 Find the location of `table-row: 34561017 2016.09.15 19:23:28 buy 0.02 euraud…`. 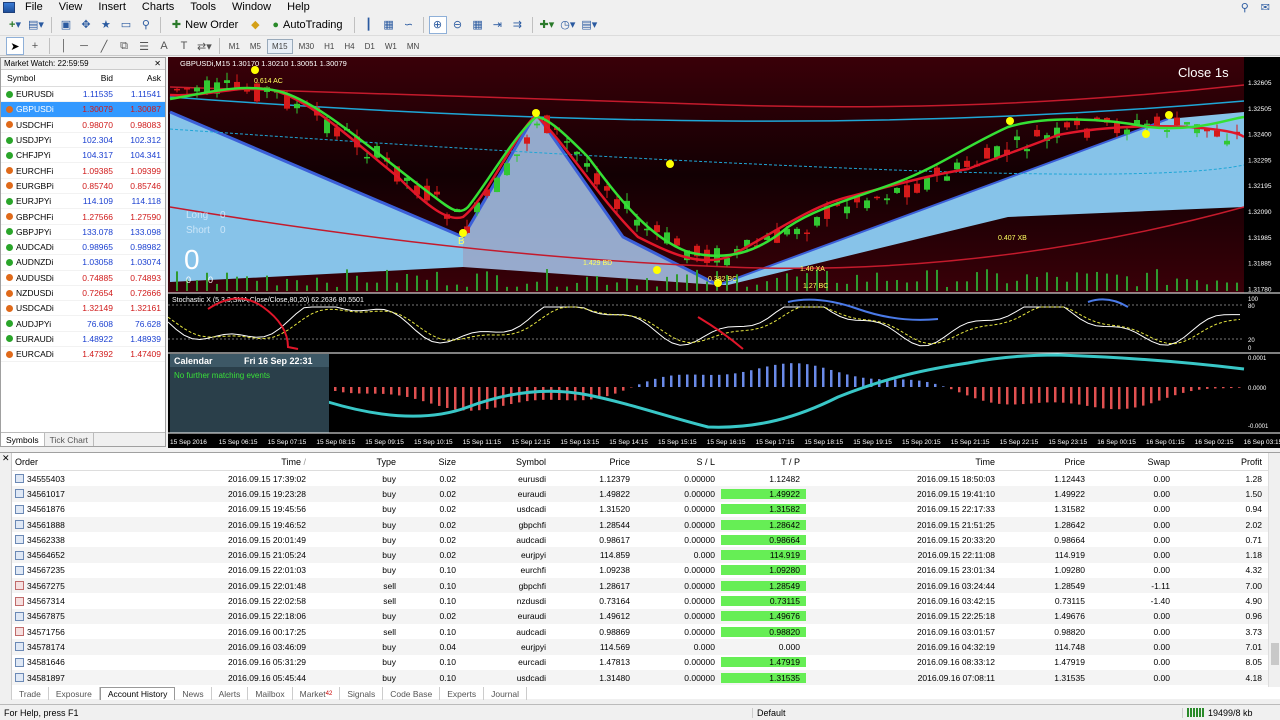

table-row: 34561017 2016.09.15 19:23:28 buy 0.02 euraud… is located at coordinates (640, 494).